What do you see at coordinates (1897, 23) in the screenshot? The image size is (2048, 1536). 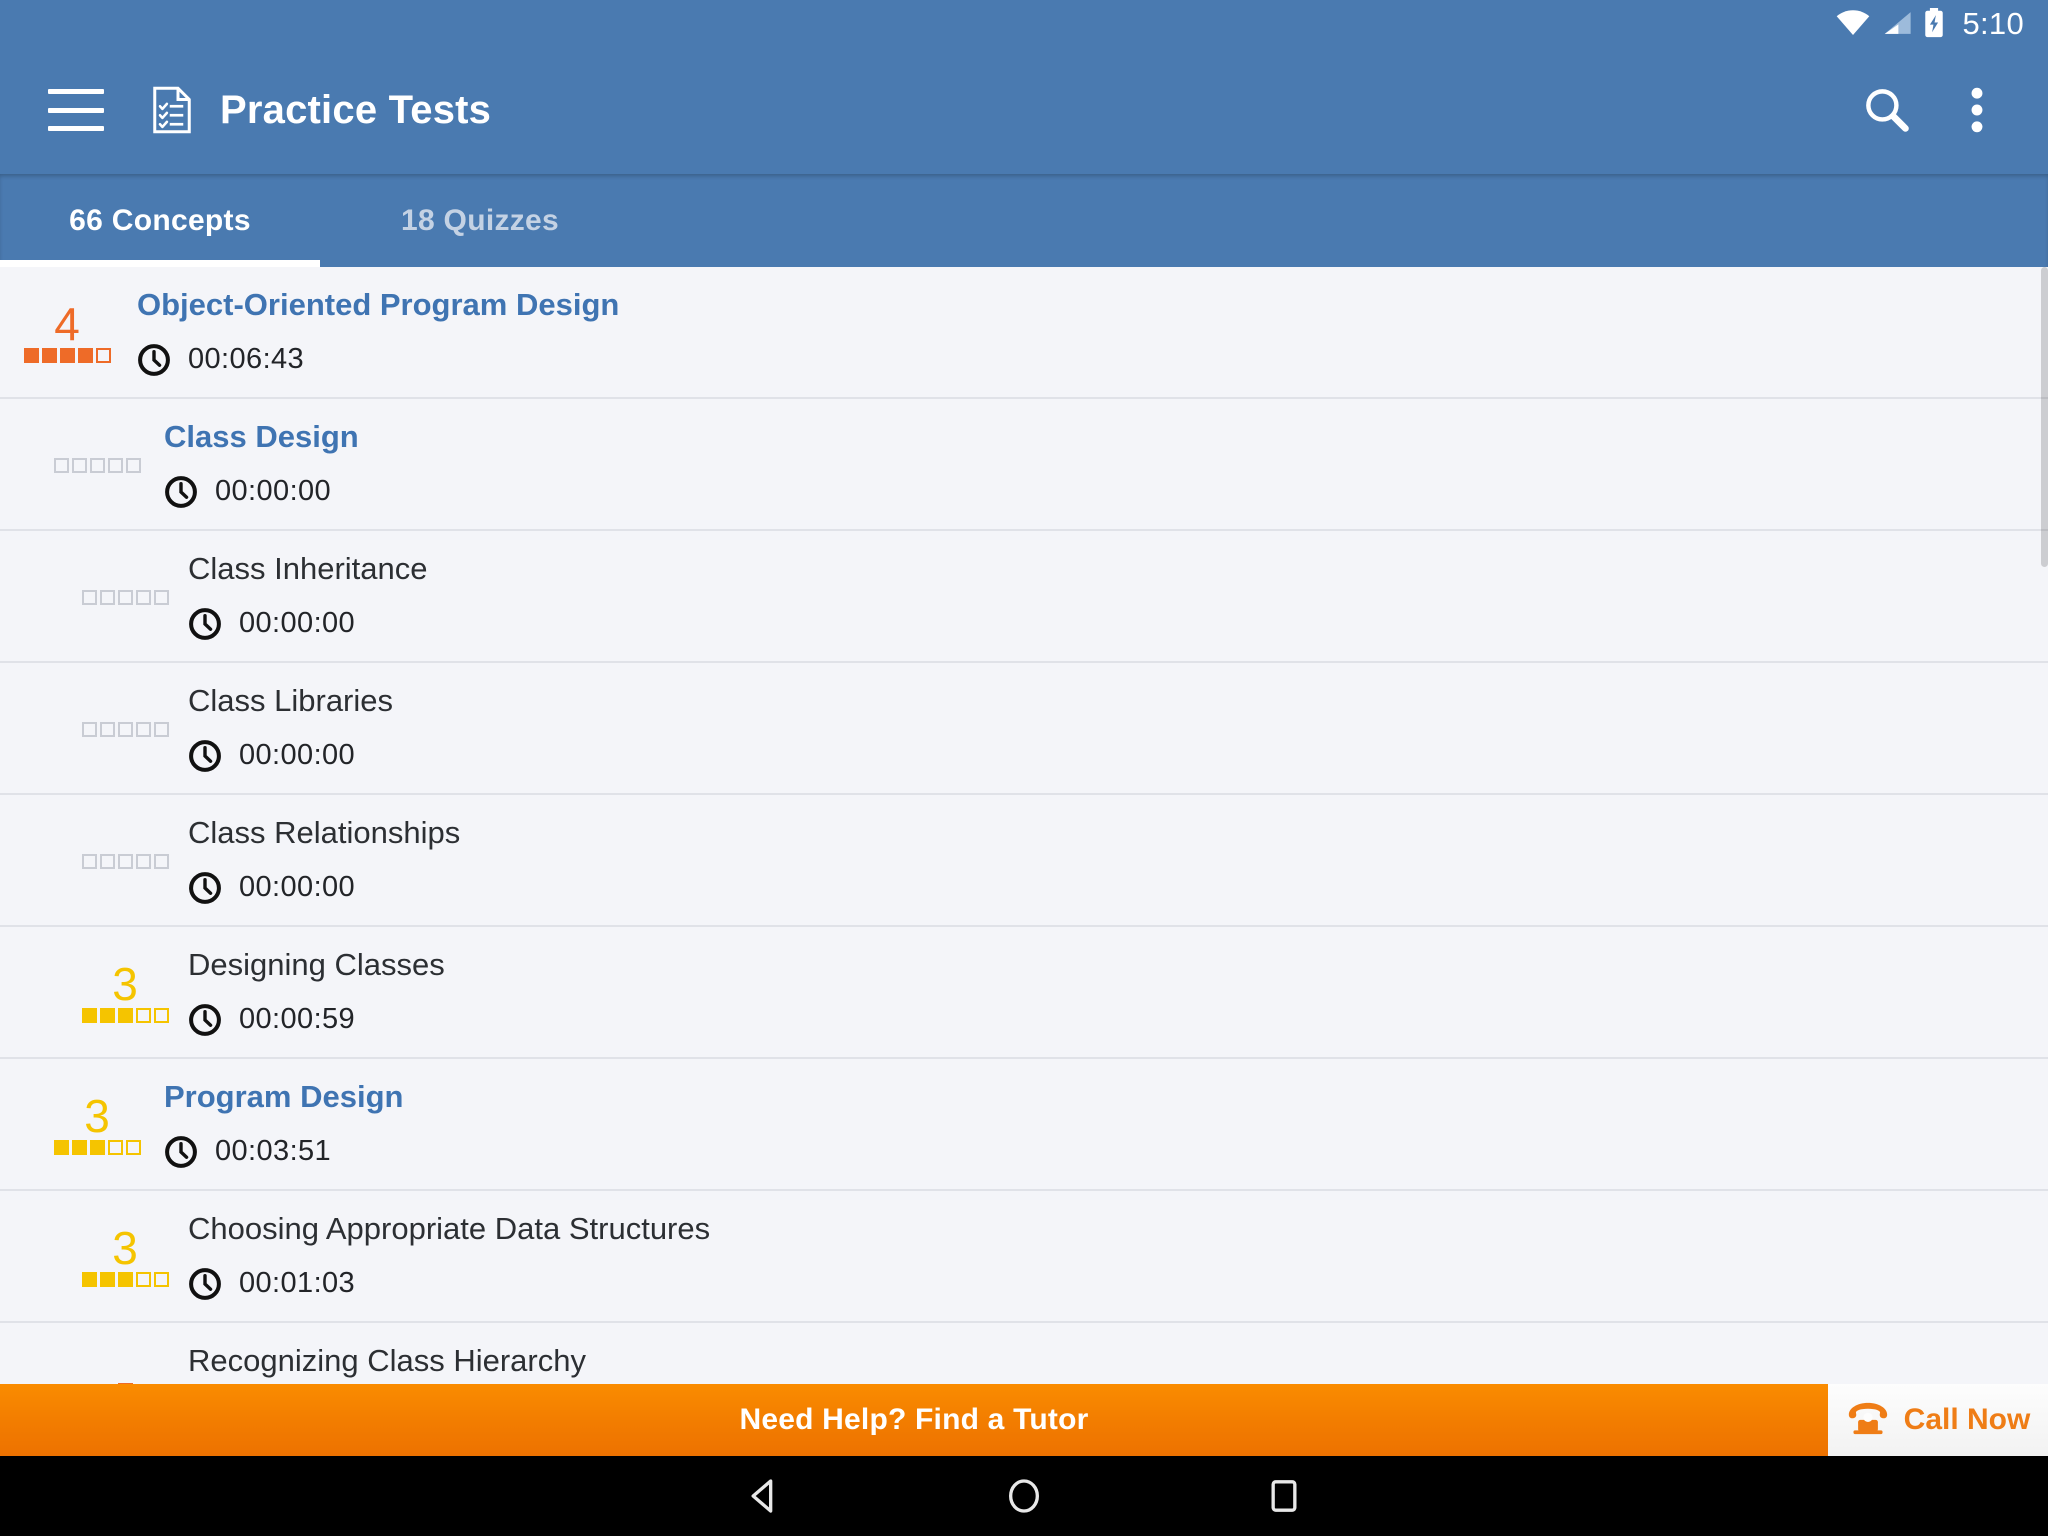 I see `cell-signal-icon` at bounding box center [1897, 23].